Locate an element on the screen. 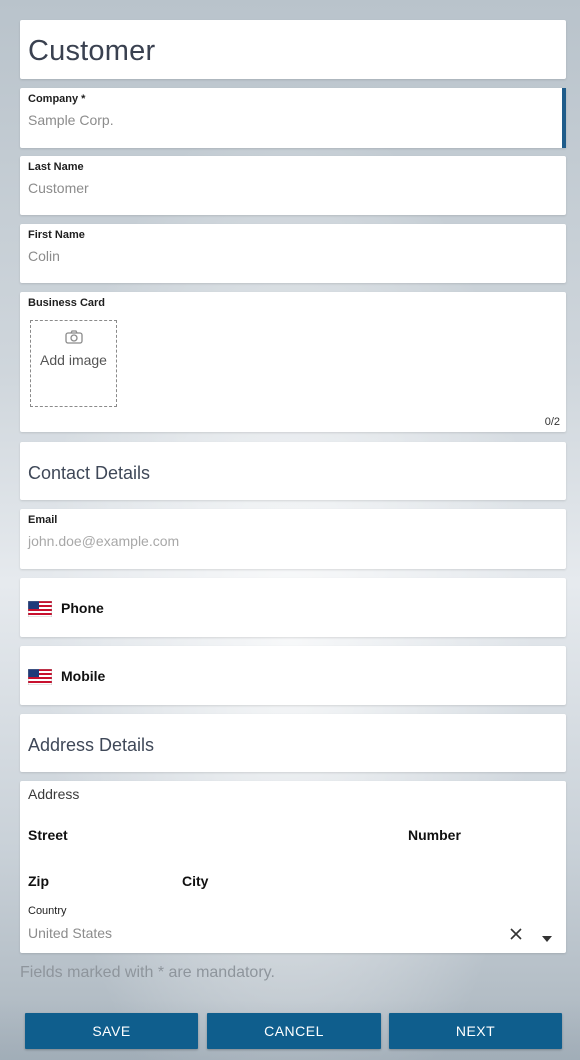  company-value: Sample Corp. is located at coordinates (71, 120).